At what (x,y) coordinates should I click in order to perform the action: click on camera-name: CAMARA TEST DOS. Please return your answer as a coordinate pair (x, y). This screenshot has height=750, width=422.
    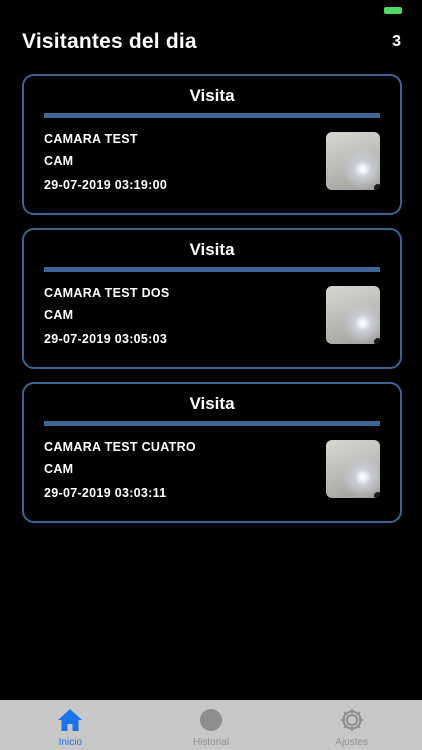
    Looking at the image, I should click on (107, 293).